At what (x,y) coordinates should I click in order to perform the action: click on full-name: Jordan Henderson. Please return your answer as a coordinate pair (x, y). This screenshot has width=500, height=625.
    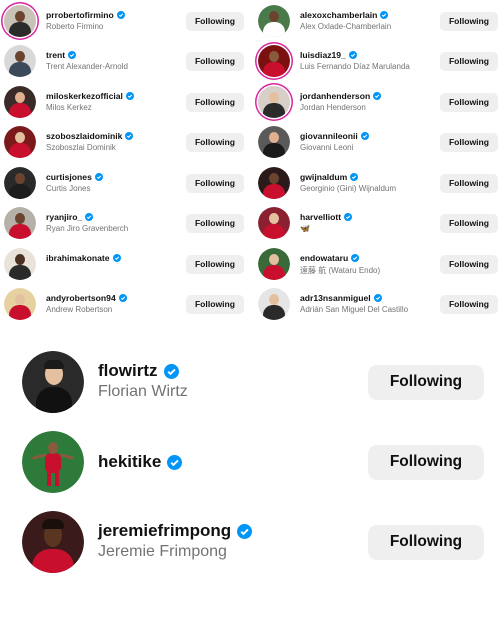
    Looking at the image, I should click on (333, 107).